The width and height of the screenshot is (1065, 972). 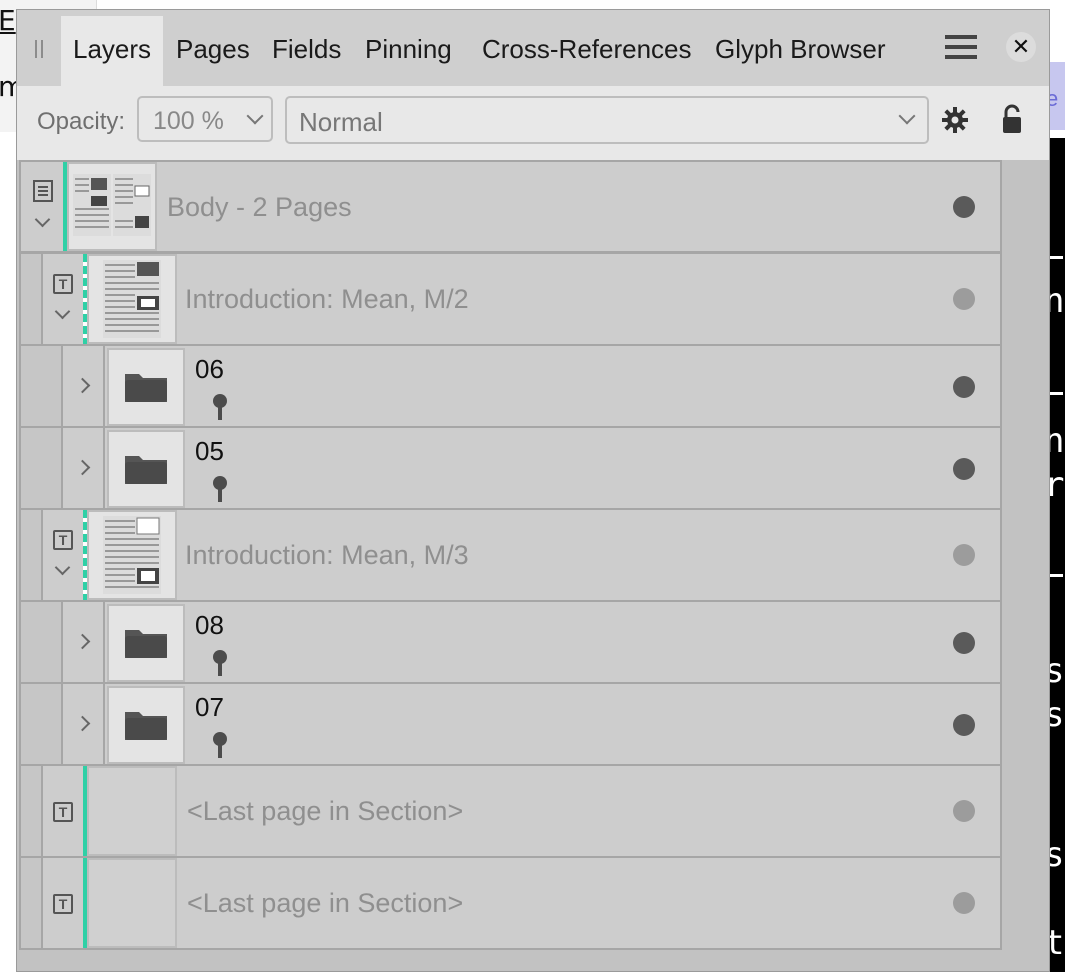 I want to click on tab-fields: Fields, so click(x=306, y=51).